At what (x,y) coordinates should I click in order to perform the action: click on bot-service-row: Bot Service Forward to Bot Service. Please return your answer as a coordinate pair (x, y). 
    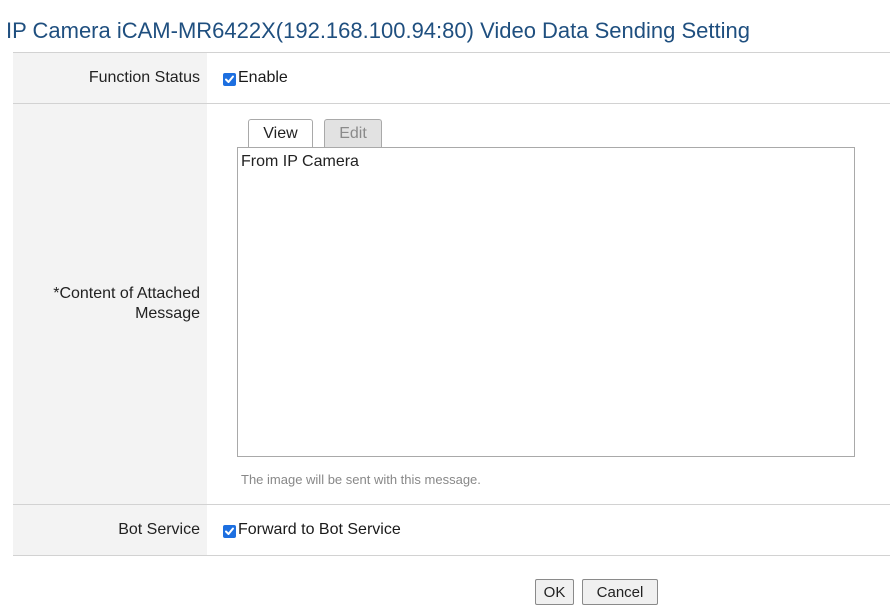
    Looking at the image, I should click on (451, 530).